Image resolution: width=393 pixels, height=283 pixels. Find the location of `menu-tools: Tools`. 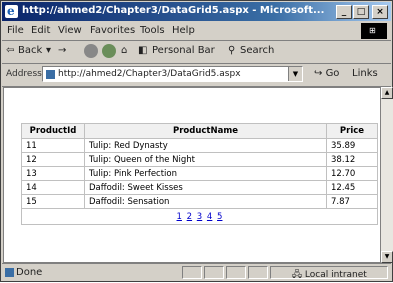

menu-tools: Tools is located at coordinates (152, 30).